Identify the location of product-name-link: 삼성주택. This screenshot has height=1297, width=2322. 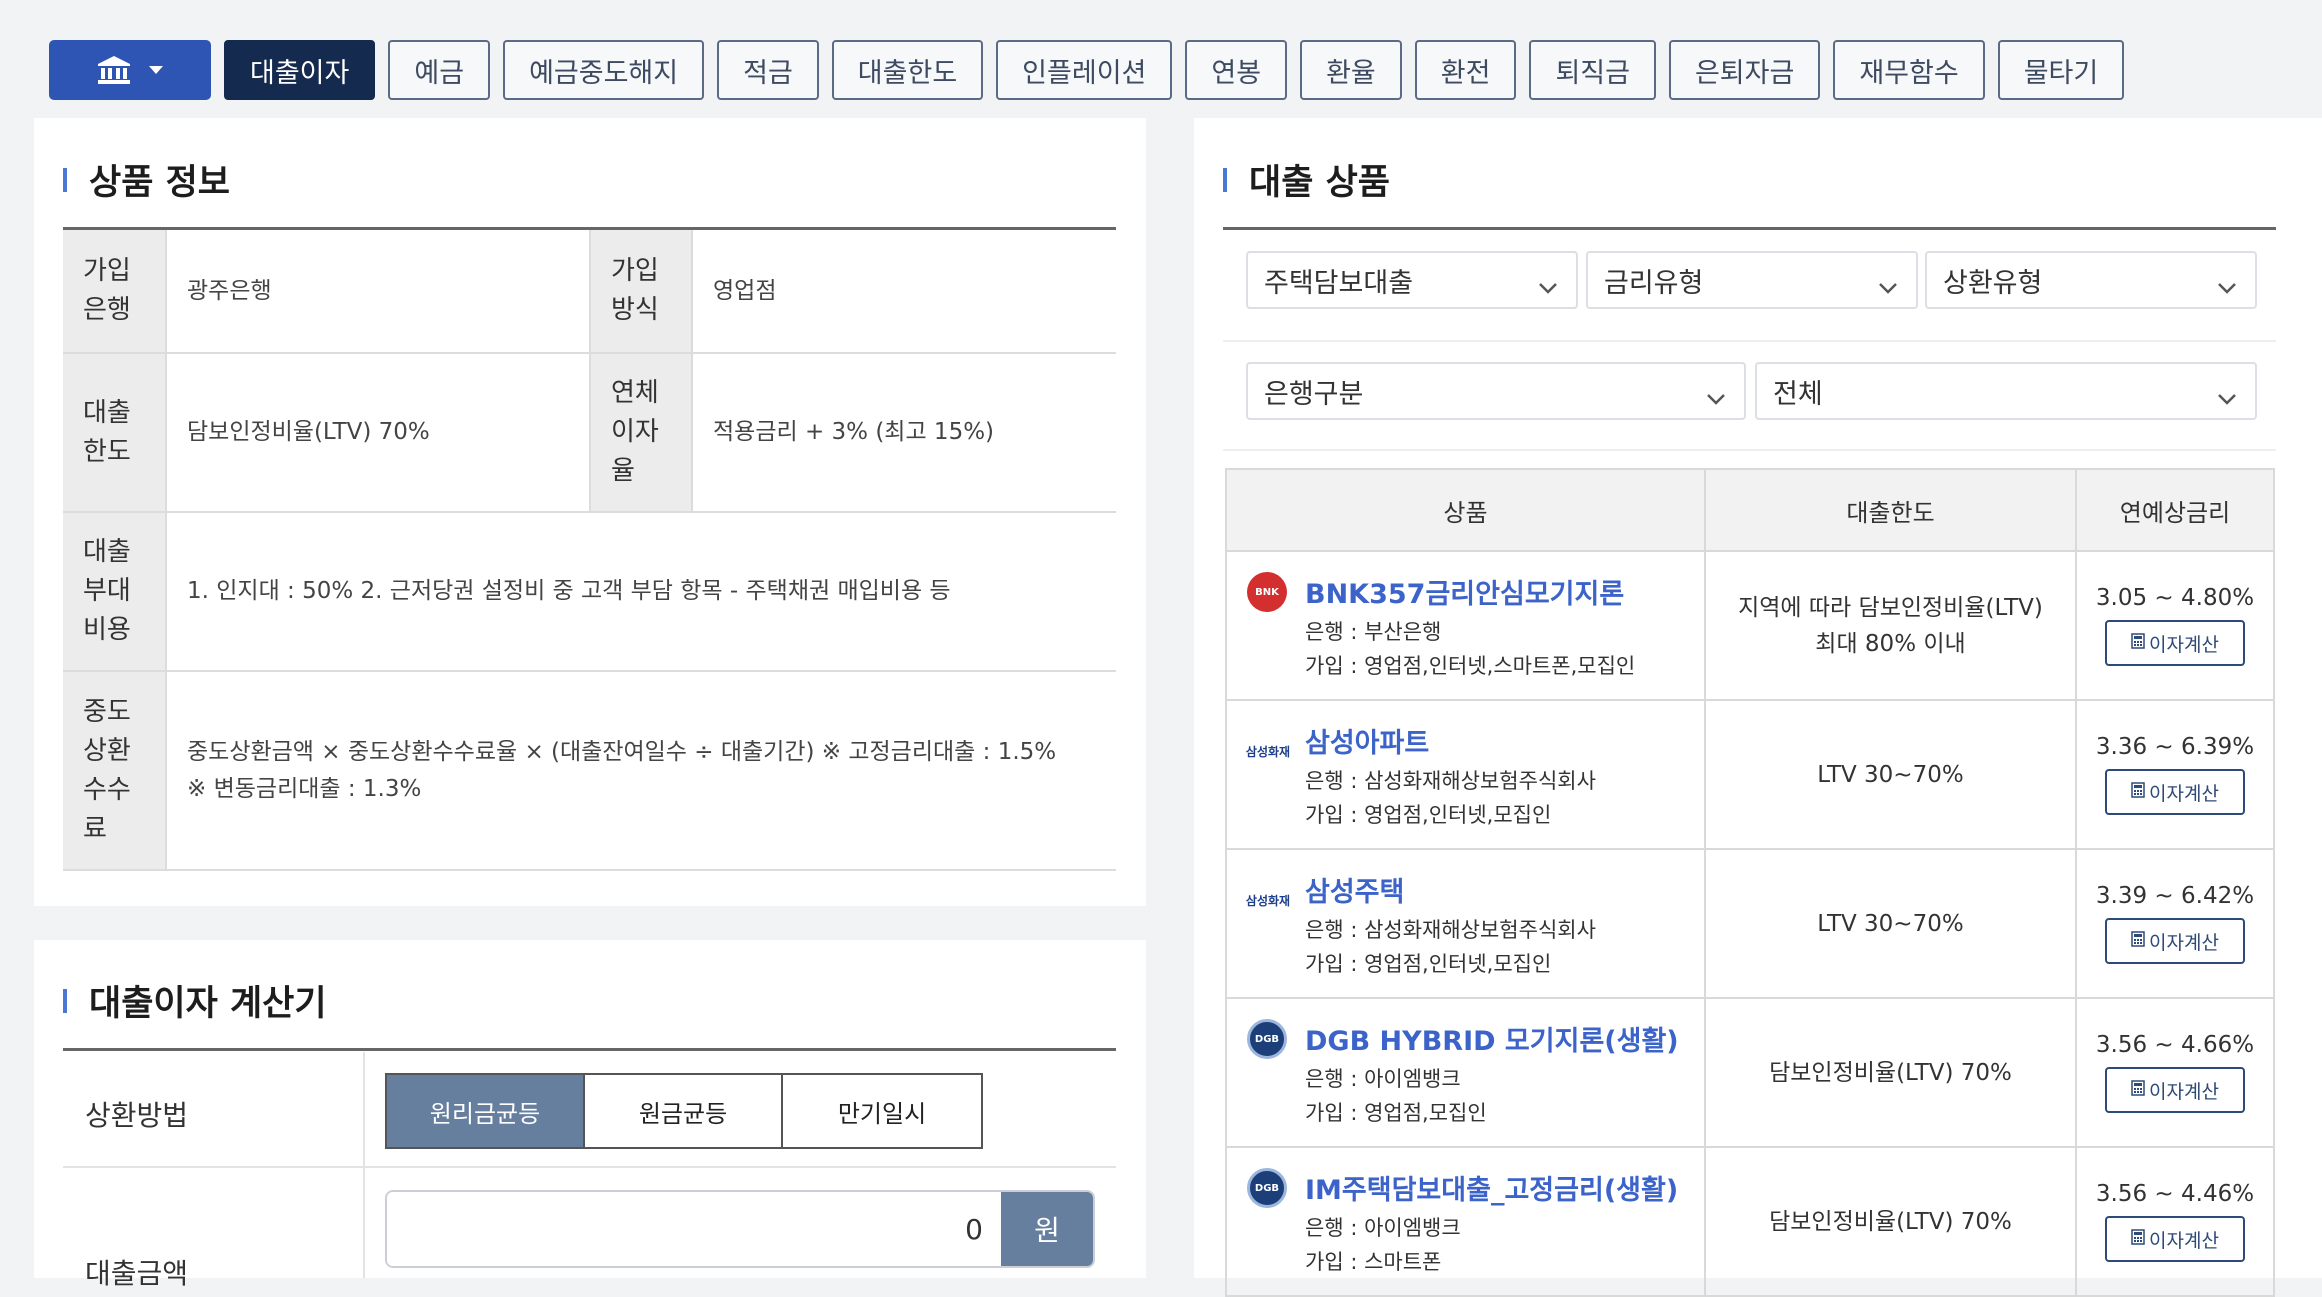
(1354, 889).